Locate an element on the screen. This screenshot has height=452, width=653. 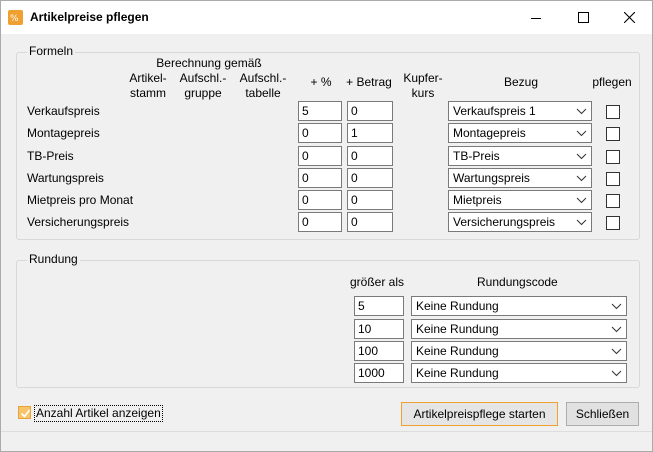
header-pflegen: pflegen is located at coordinates (612, 82).